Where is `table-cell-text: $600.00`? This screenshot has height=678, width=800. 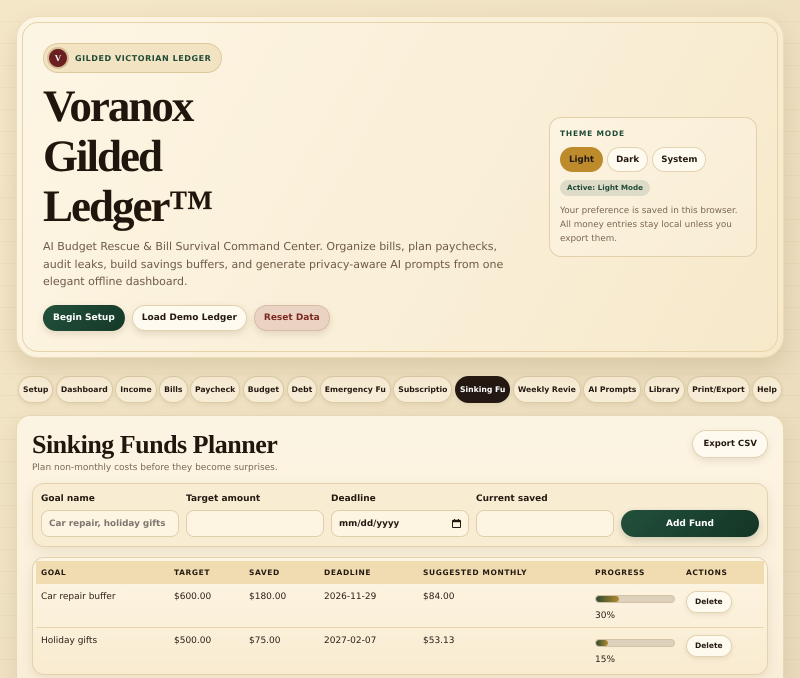 table-cell-text: $600.00 is located at coordinates (192, 597).